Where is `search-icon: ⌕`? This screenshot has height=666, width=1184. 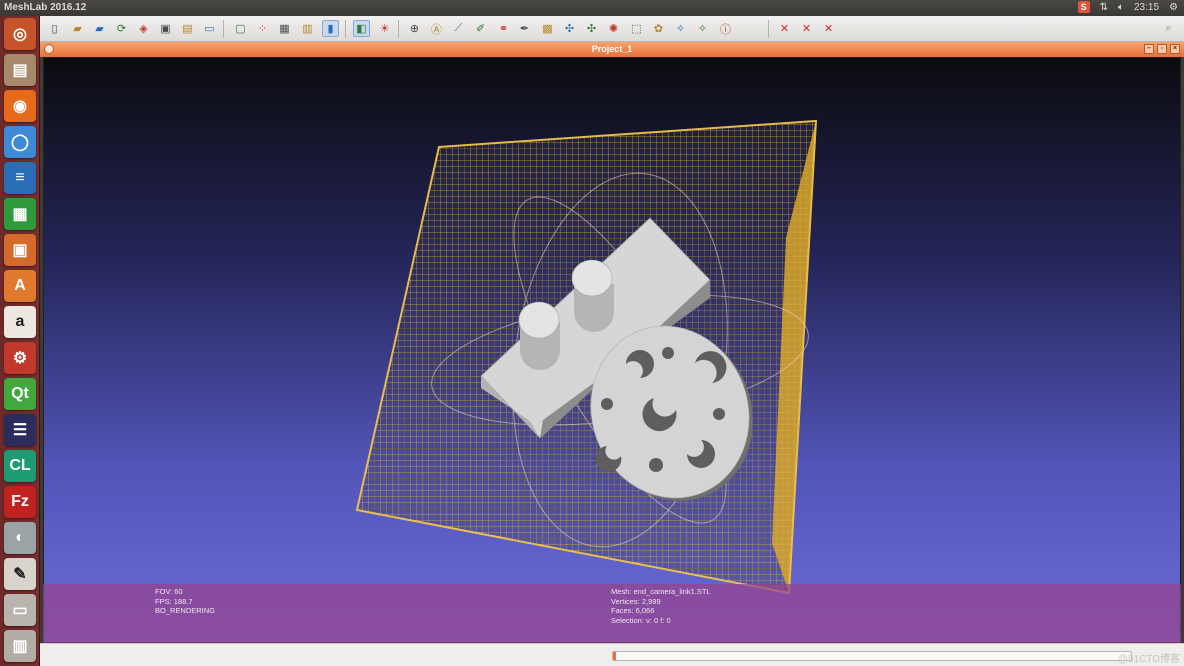
search-icon: ⌕ is located at coordinates (1168, 28).